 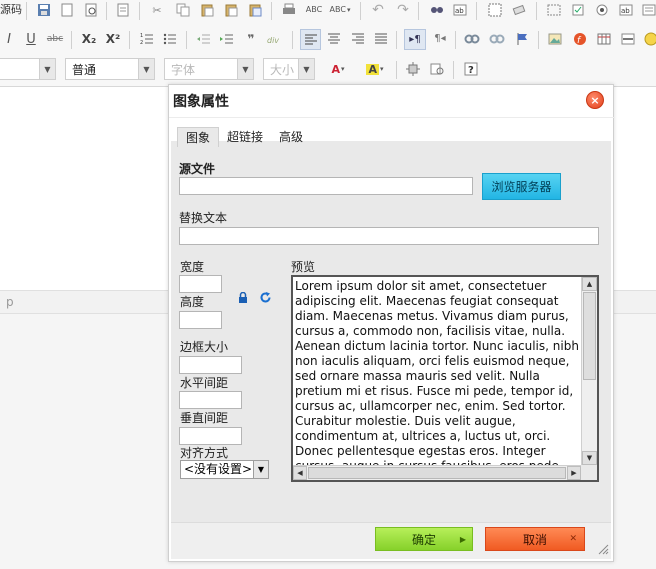 What do you see at coordinates (497, 39) in the screenshot?
I see `unlink-icon` at bounding box center [497, 39].